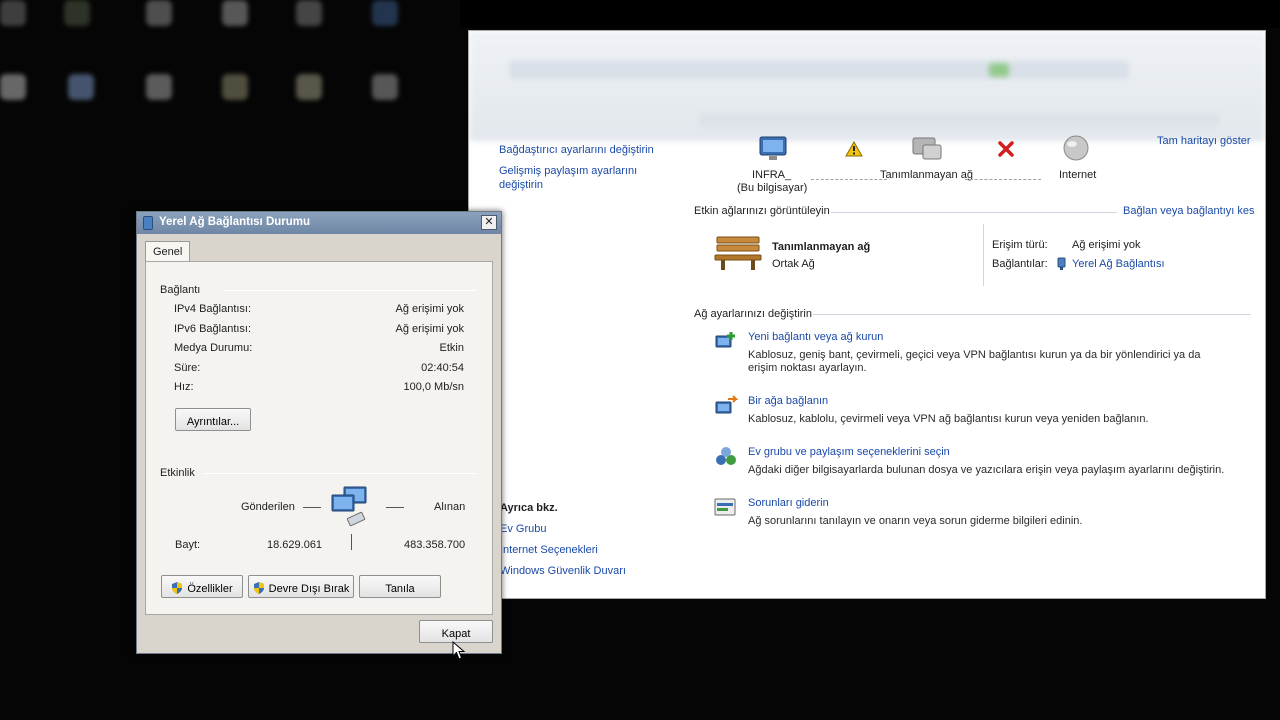 This screenshot has width=1280, height=720. What do you see at coordinates (762, 211) in the screenshot?
I see `active-networks-header: Etkin ağlarınızı görüntüleyin` at bounding box center [762, 211].